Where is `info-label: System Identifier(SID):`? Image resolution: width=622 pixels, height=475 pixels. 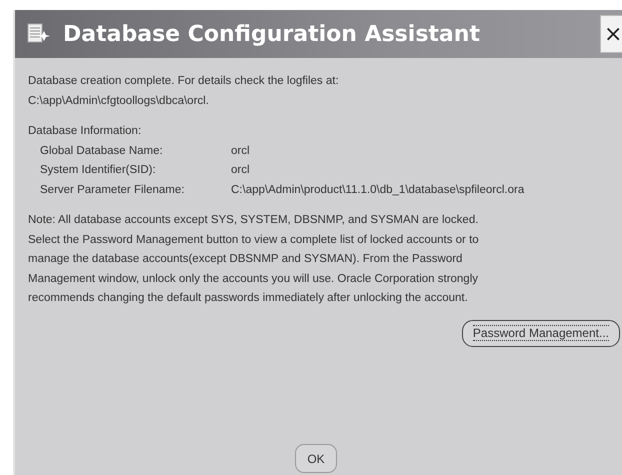 info-label: System Identifier(SID): is located at coordinates (98, 170).